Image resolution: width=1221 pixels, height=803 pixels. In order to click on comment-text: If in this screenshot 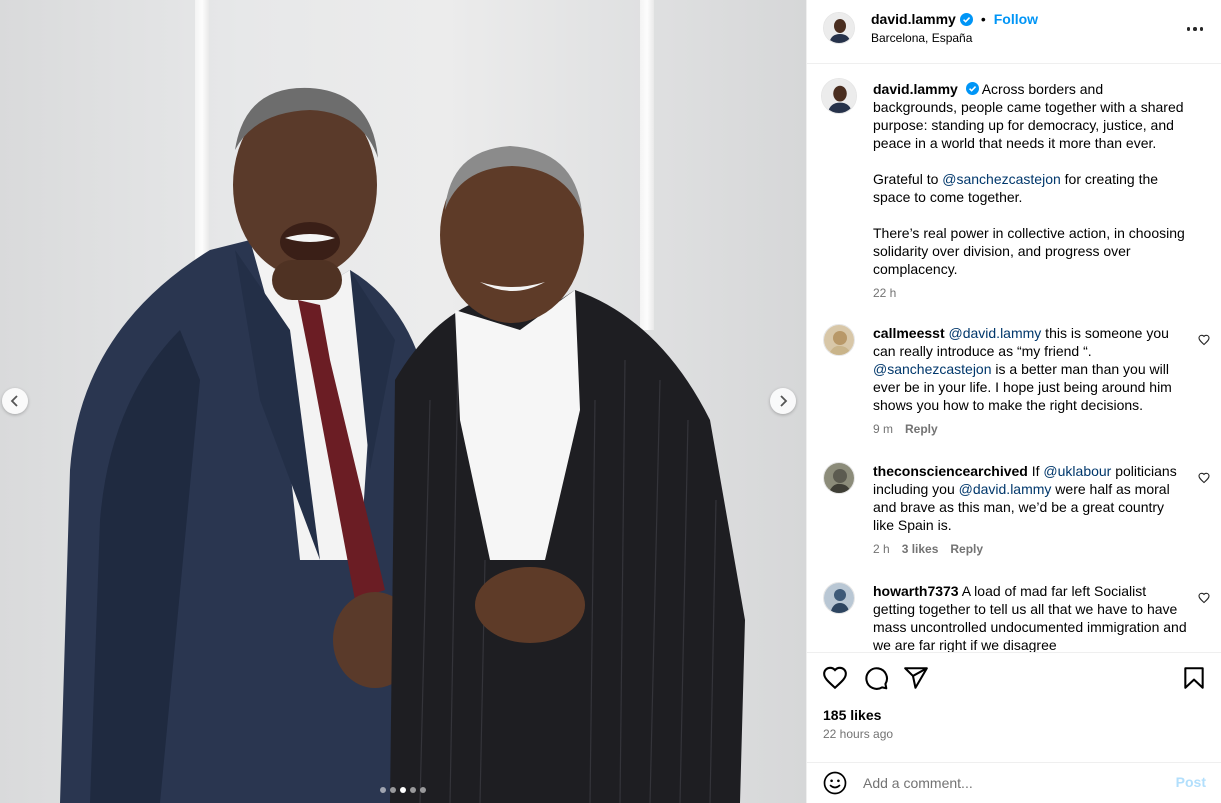, I will do `click(1035, 471)`.